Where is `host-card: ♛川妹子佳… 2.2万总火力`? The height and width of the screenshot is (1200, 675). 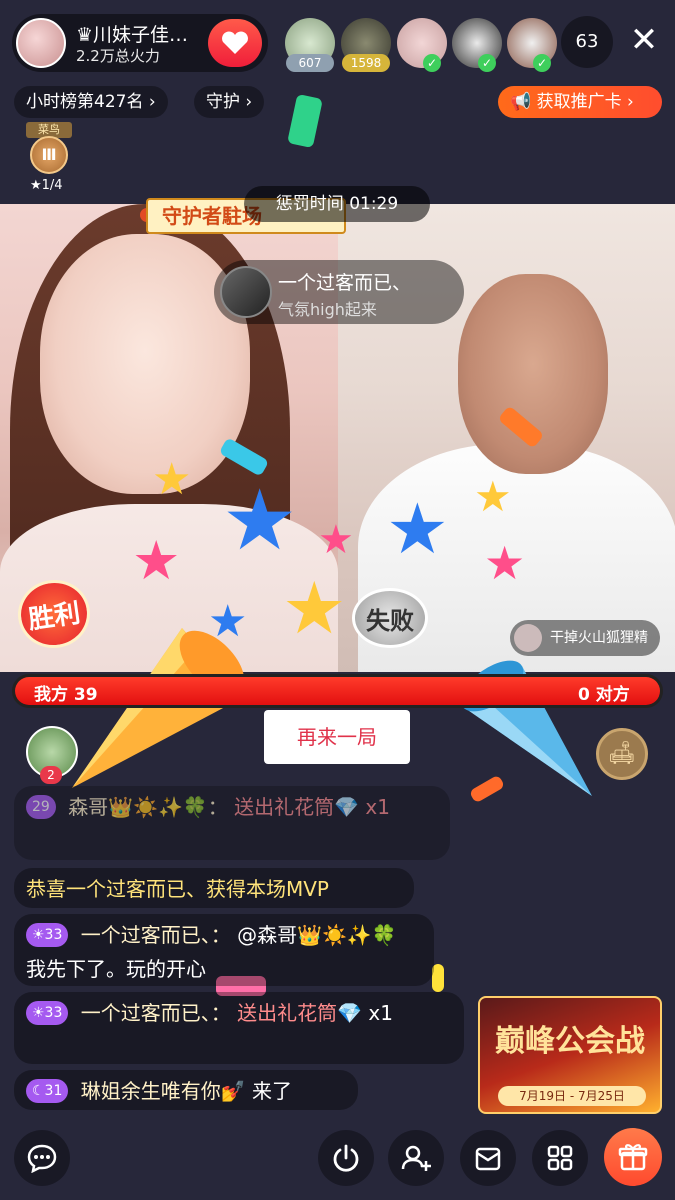 host-card: ♛川妹子佳… 2.2万总火力 is located at coordinates (140, 43).